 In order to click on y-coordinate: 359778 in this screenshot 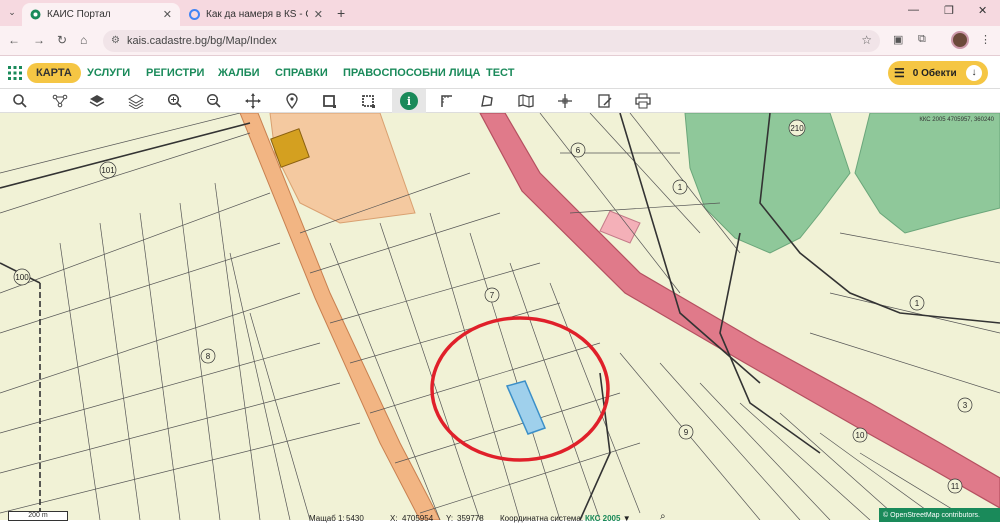, I will do `click(470, 518)`.